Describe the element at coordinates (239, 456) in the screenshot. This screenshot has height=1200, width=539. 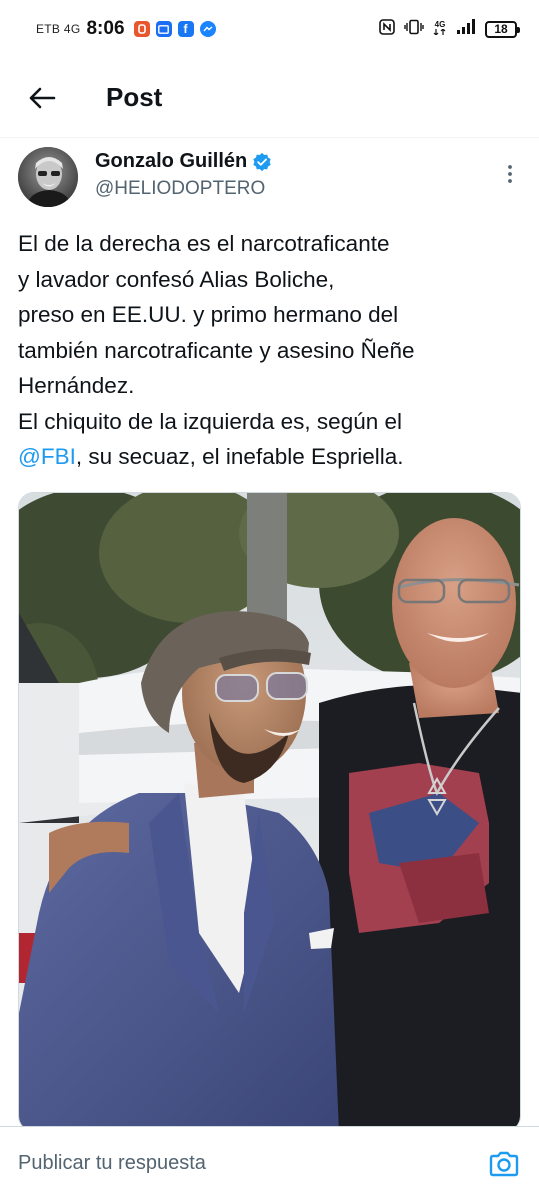
I see `post-text-tail: , su secuaz, el inefable Espriella.` at that location.